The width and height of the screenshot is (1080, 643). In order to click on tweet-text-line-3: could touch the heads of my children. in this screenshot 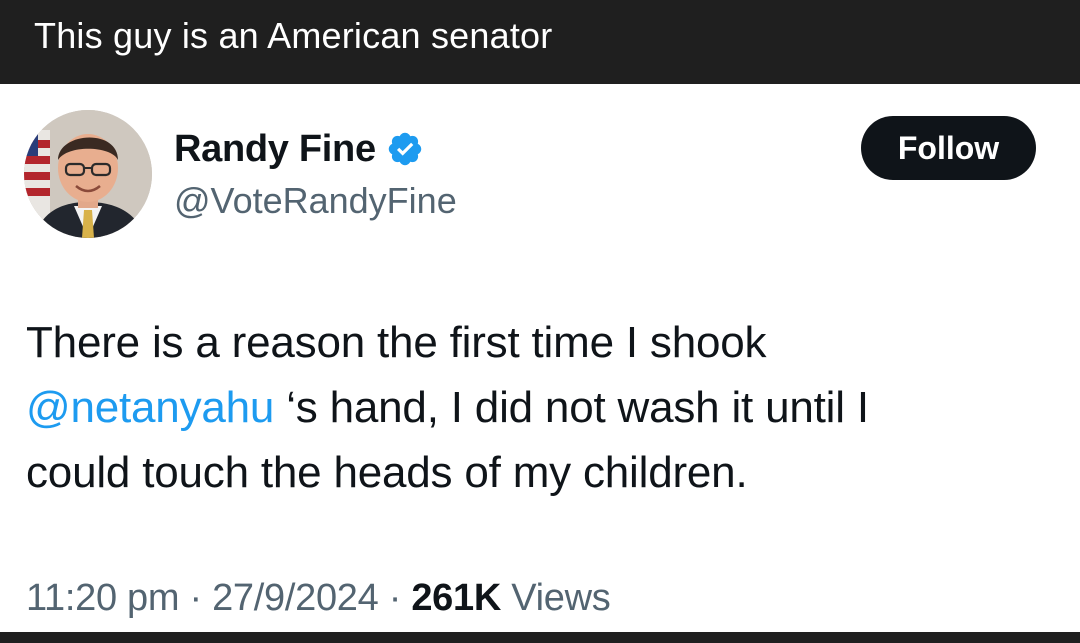, I will do `click(387, 472)`.